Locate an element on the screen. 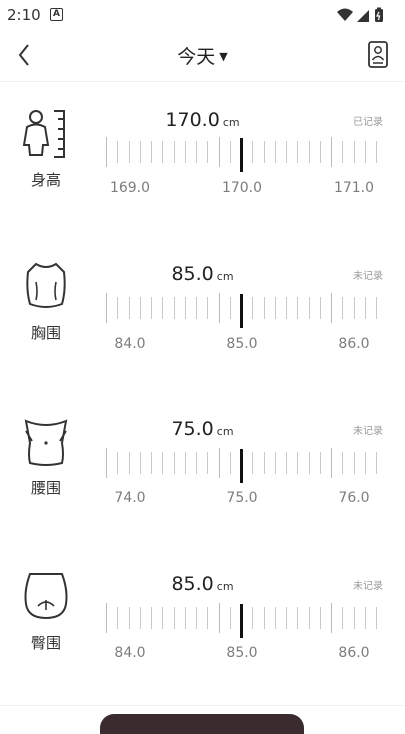  ruler-label-right: 76.0 is located at coordinates (354, 498).